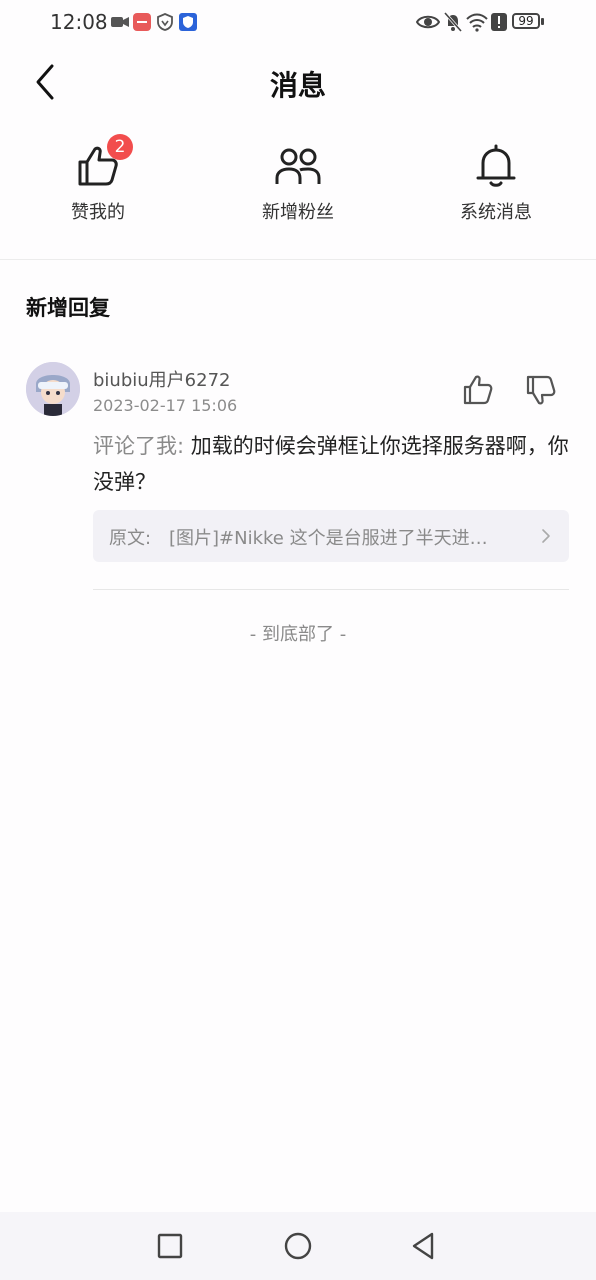 This screenshot has height=1280, width=596. Describe the element at coordinates (120, 147) in the screenshot. I see `notification-badge: 2` at that location.